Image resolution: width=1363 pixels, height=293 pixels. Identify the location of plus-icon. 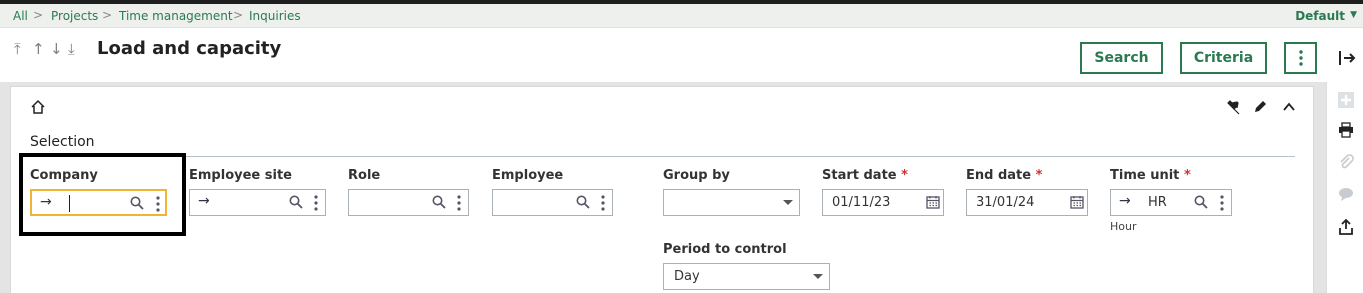
(1346, 100).